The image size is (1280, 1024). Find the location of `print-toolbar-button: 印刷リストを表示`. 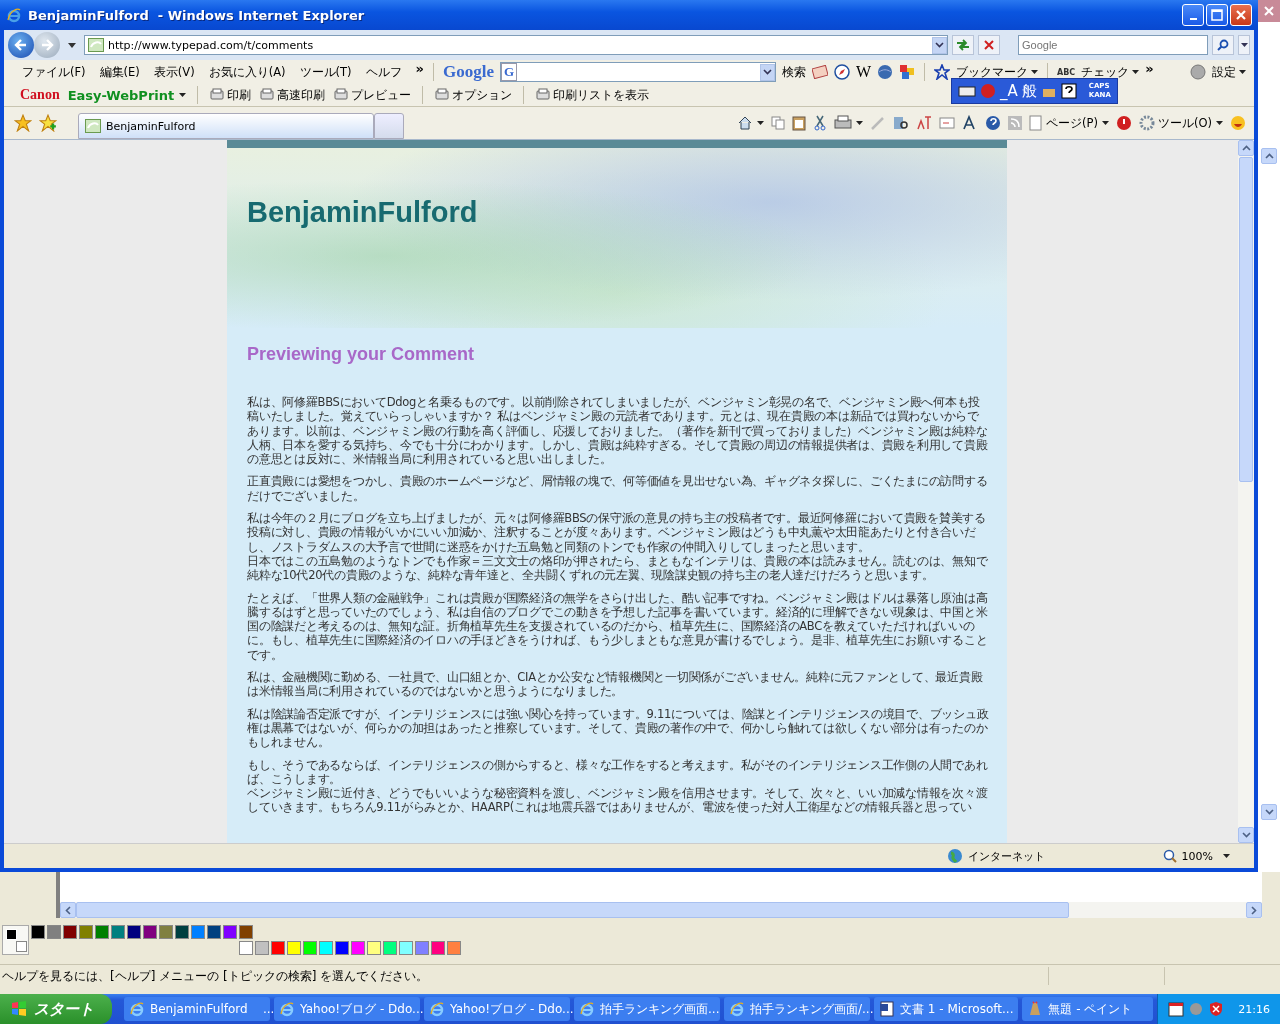

print-toolbar-button: 印刷リストを表示 is located at coordinates (592, 95).